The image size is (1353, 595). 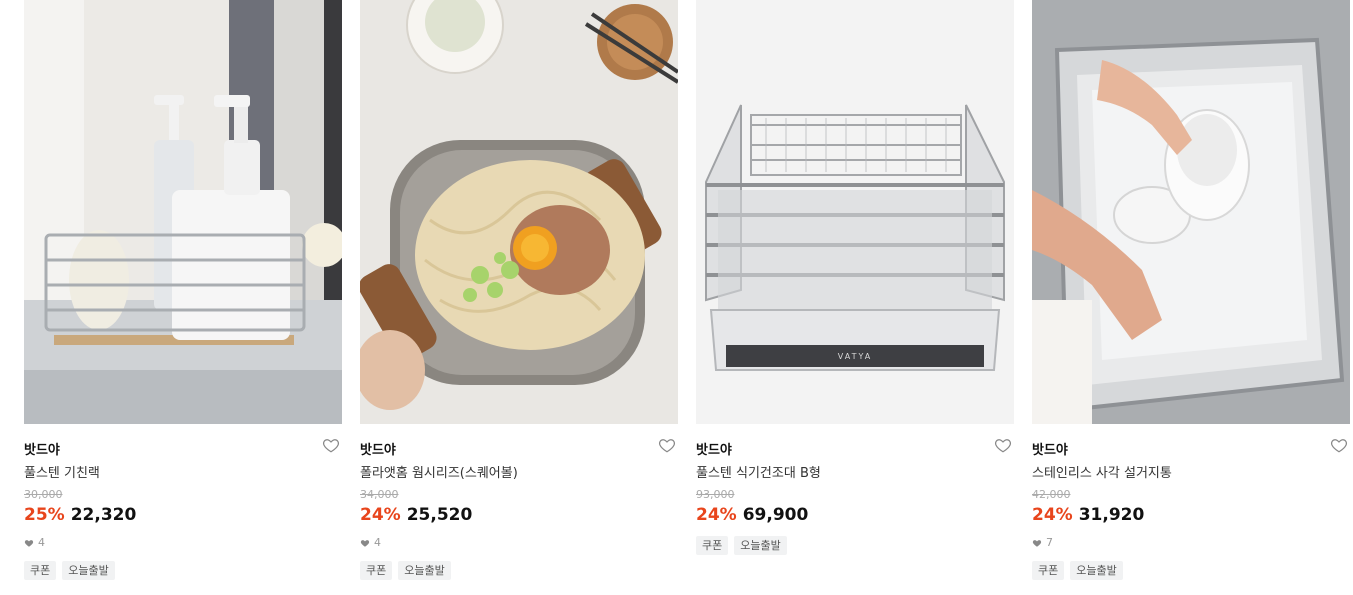 I want to click on price-line: 24% 69,900, so click(x=752, y=515).